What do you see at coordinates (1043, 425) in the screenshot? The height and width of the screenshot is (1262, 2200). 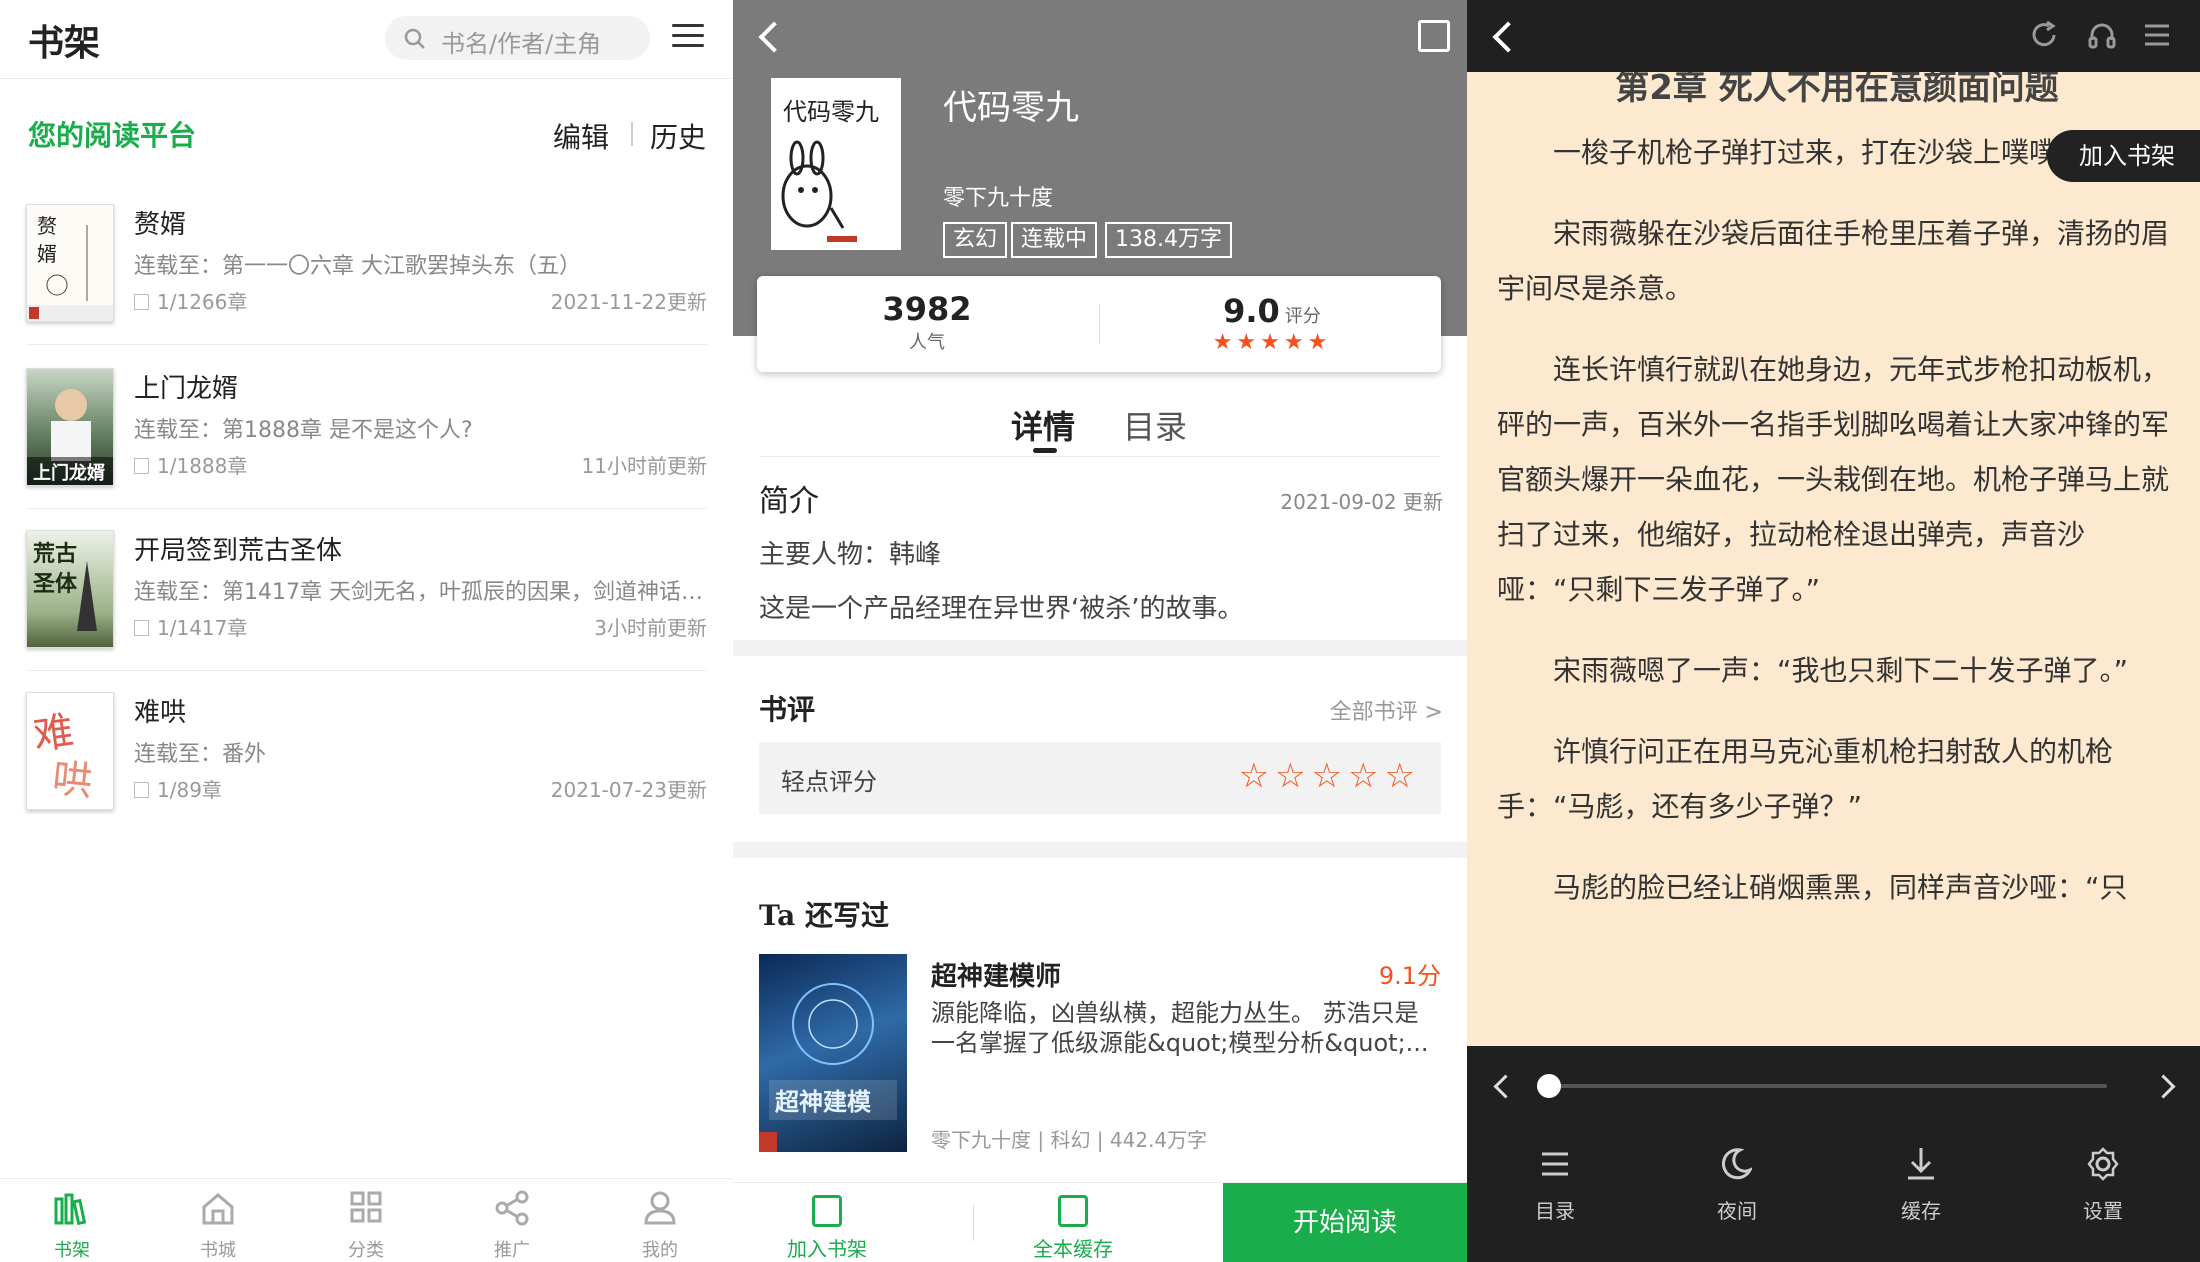 I see `tab-detail: 详情` at bounding box center [1043, 425].